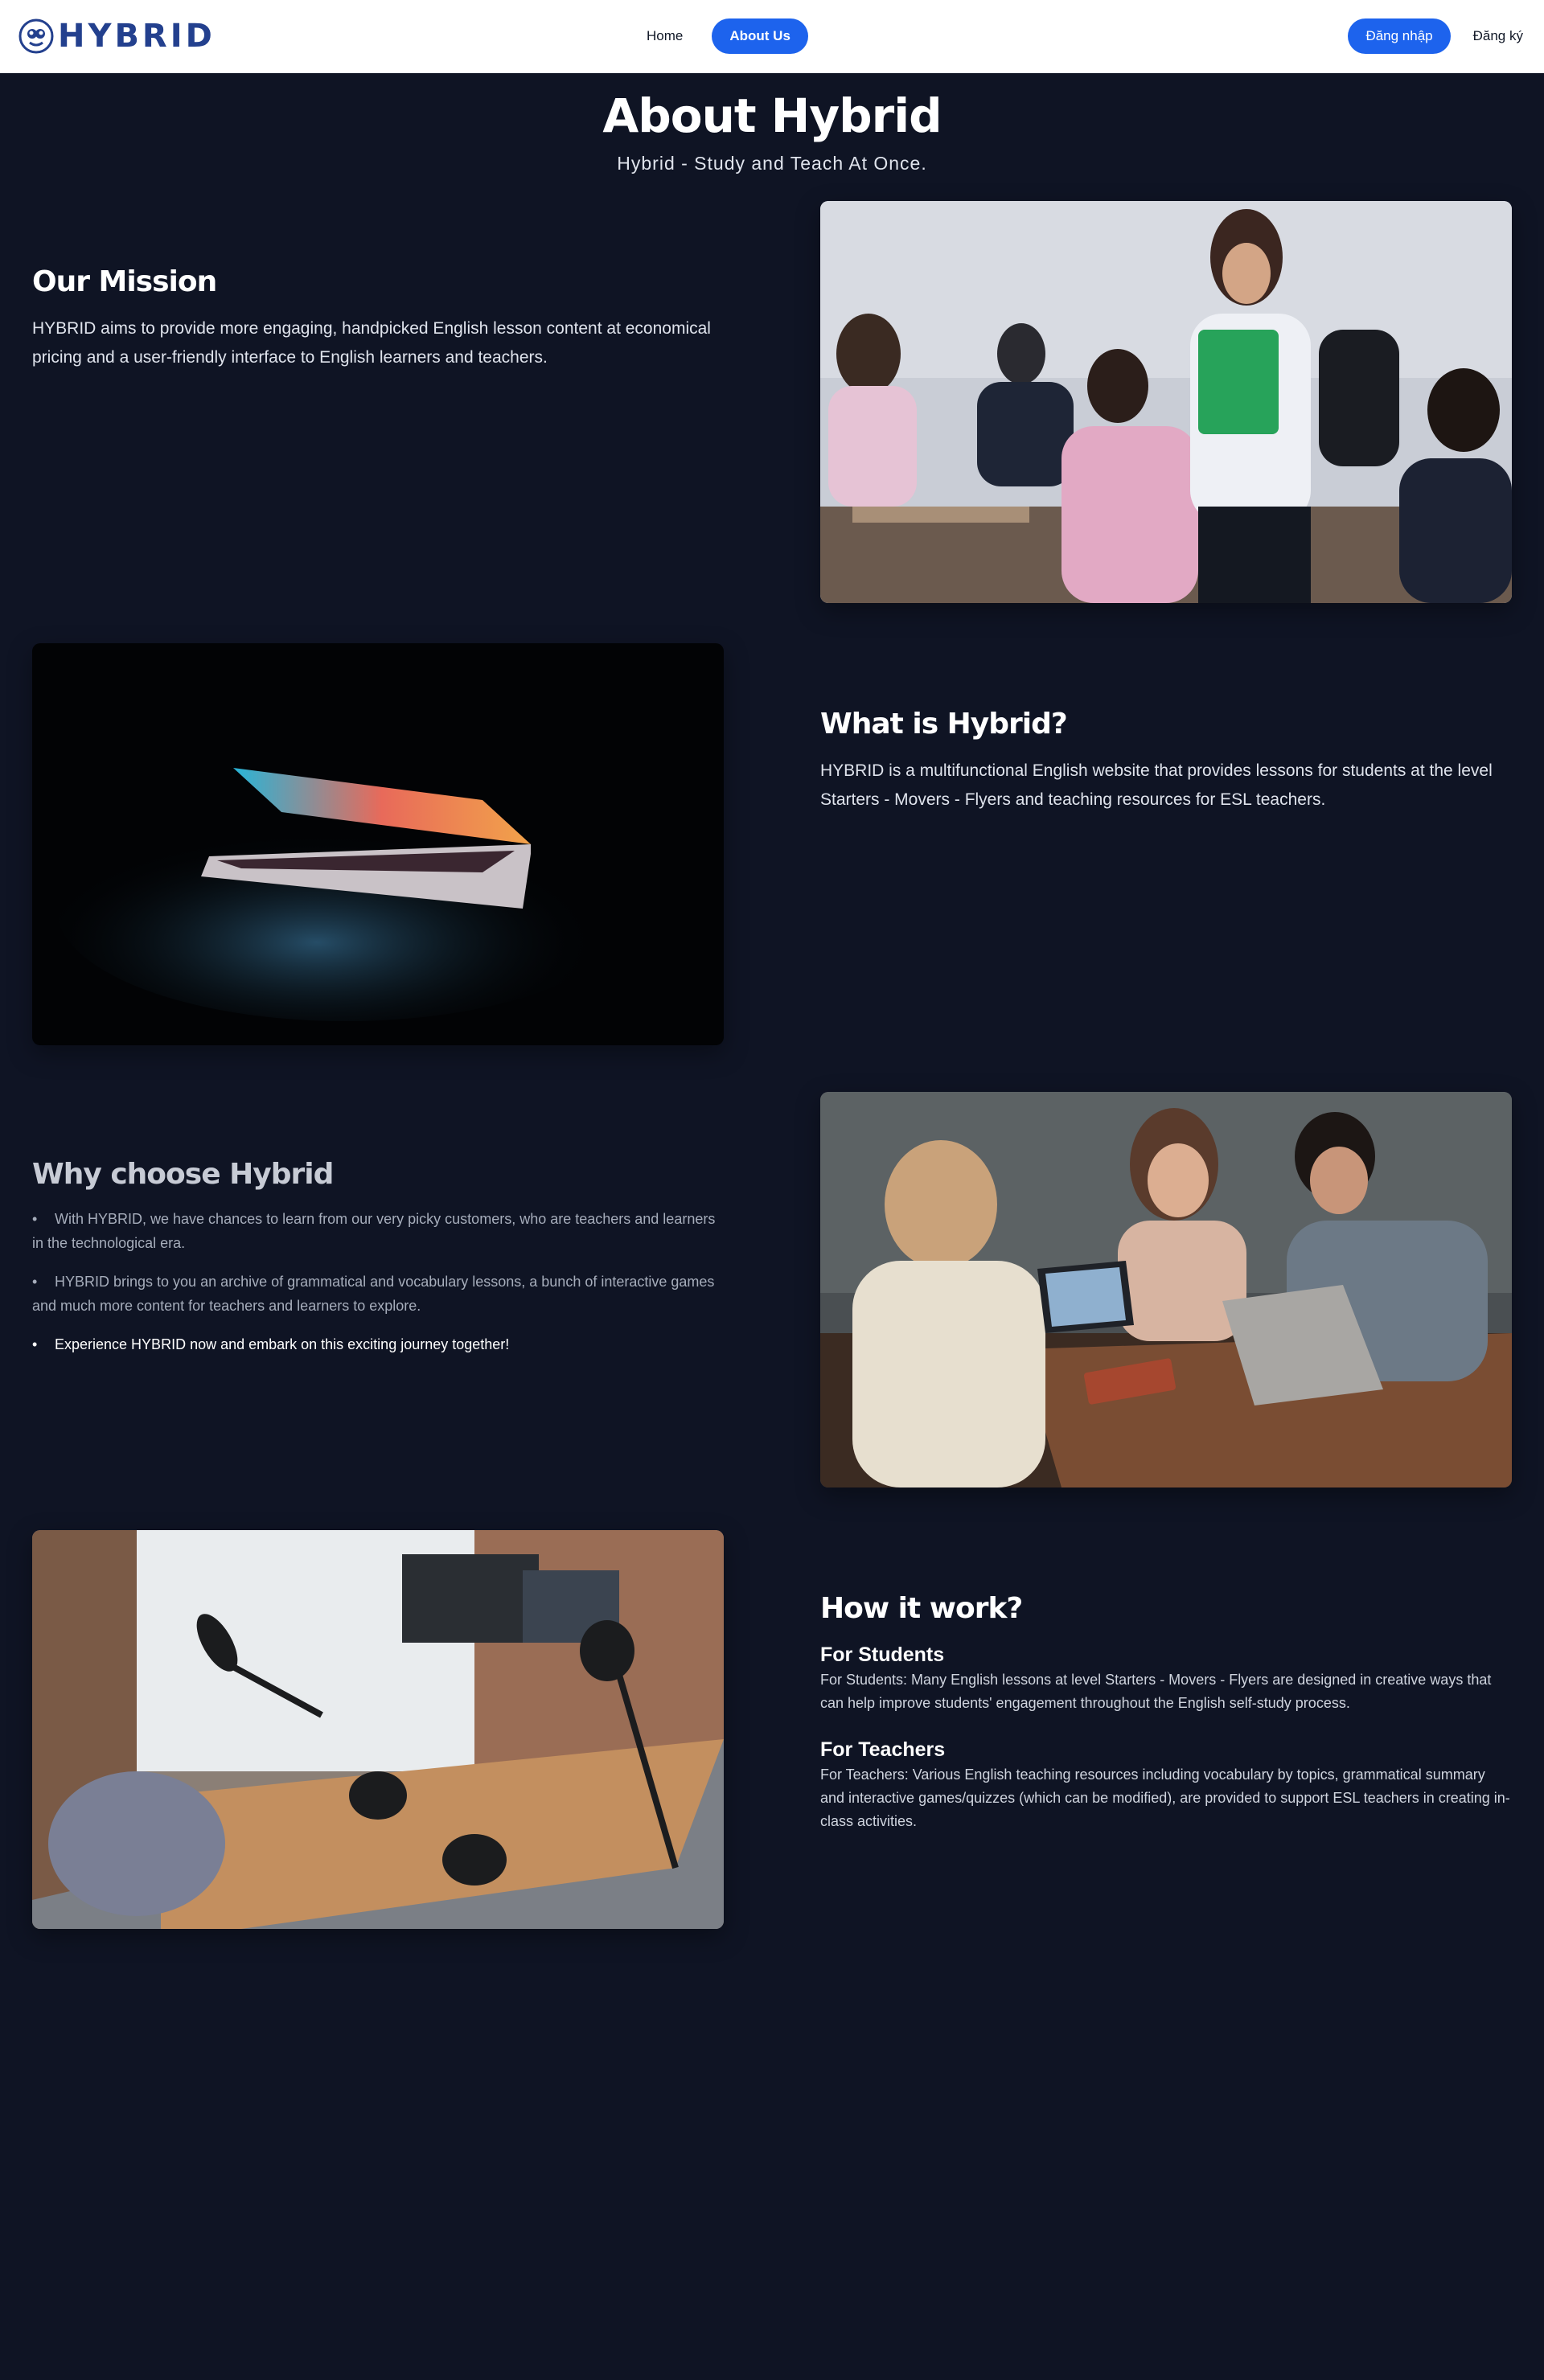 The height and width of the screenshot is (2380, 1544). I want to click on logo: HYBRID, so click(117, 36).